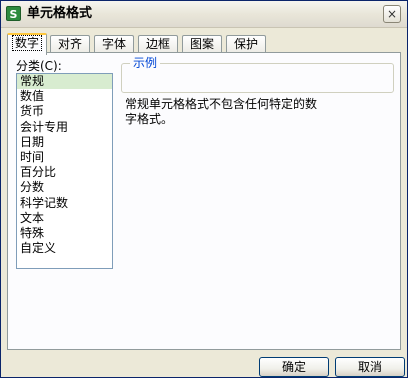 This screenshot has height=380, width=410. What do you see at coordinates (64, 248) in the screenshot?
I see `category-item-custom: 自定义` at bounding box center [64, 248].